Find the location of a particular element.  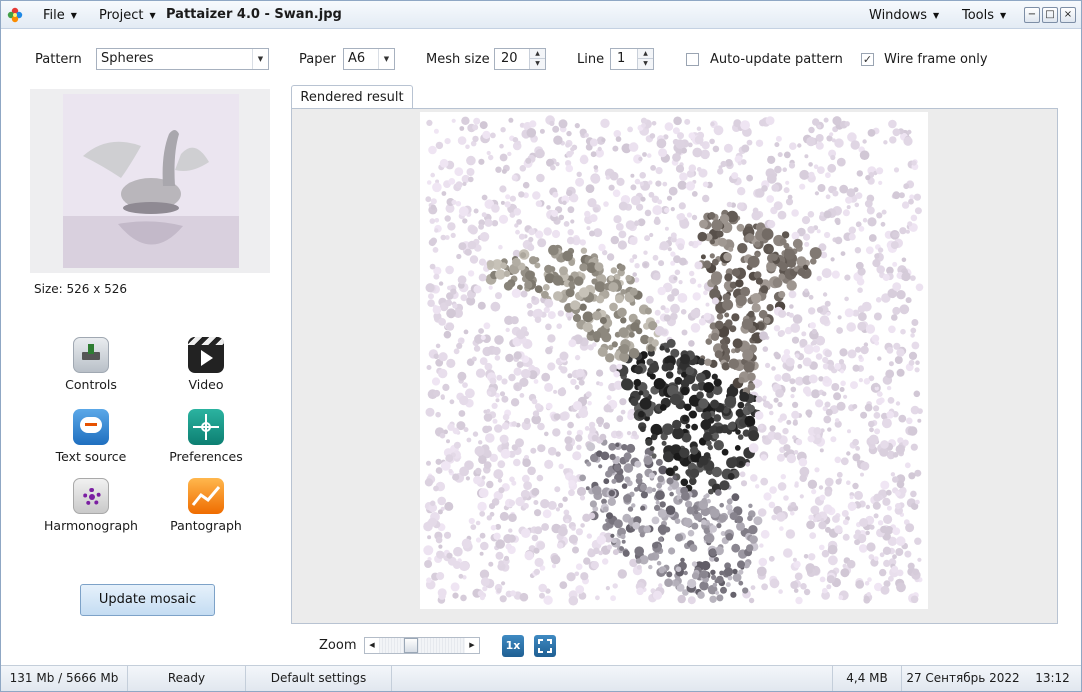

menu-file: File ▼ is located at coordinates (60, 15).